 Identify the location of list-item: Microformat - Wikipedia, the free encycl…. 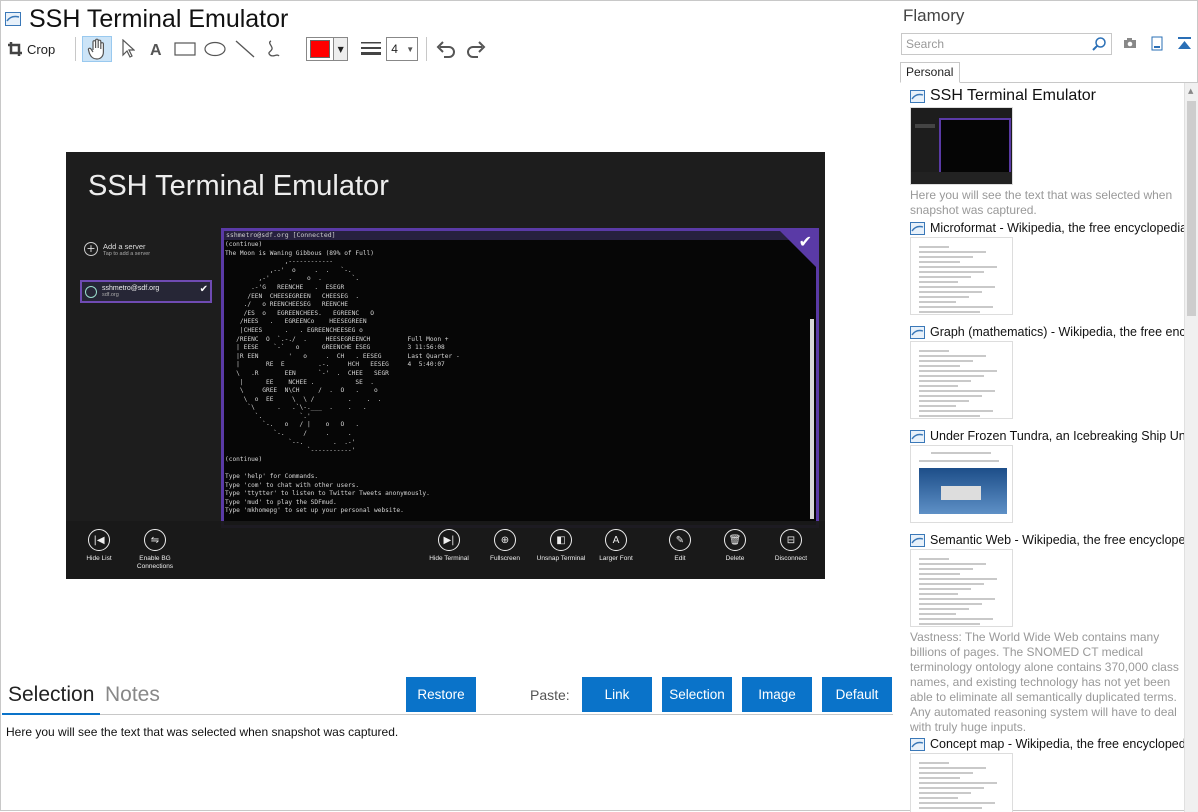
(1047, 268).